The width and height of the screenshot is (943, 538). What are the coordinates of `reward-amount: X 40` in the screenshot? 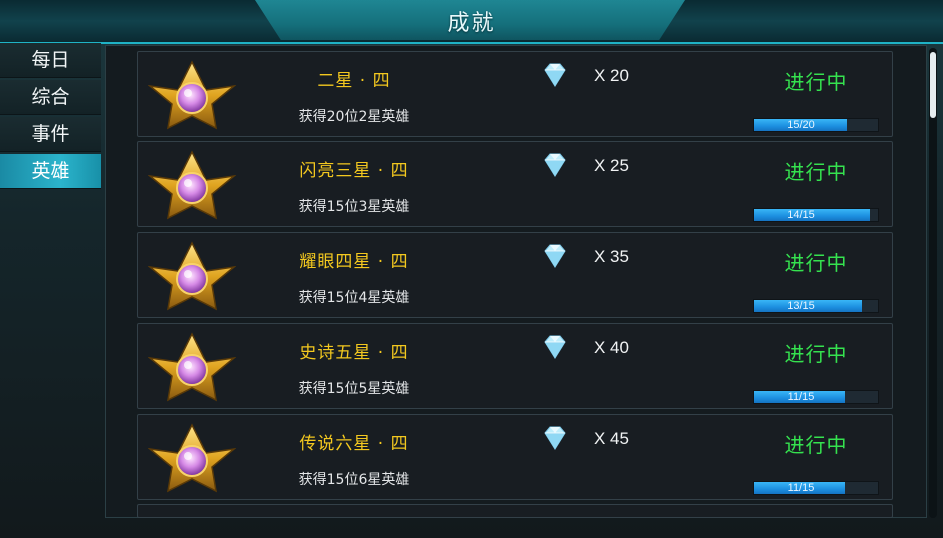 It's located at (611, 347).